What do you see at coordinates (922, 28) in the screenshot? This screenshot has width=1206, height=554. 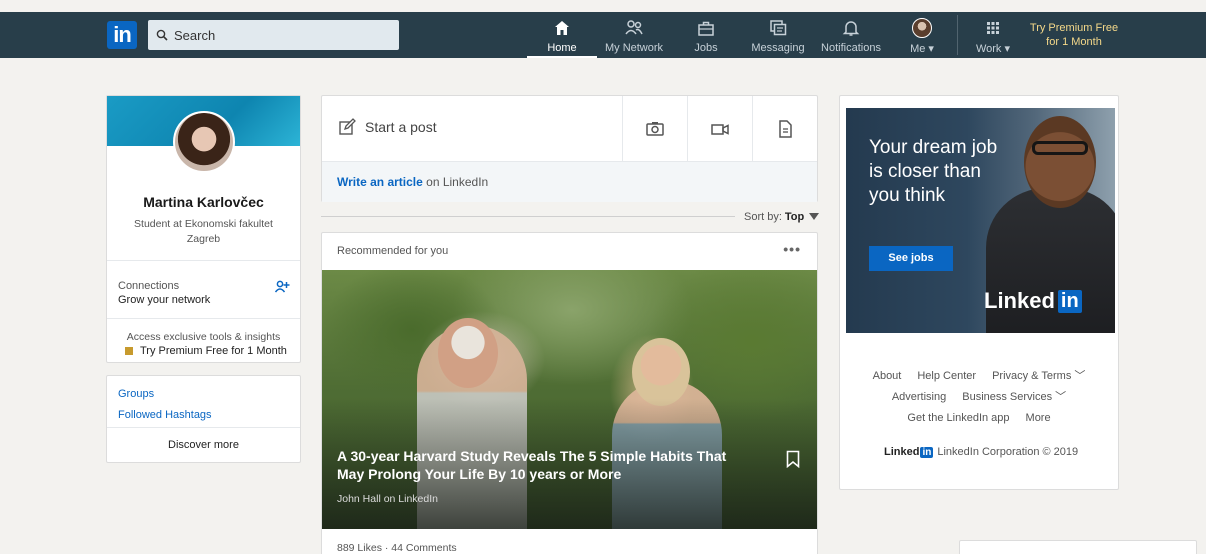 I see `me-avatar` at bounding box center [922, 28].